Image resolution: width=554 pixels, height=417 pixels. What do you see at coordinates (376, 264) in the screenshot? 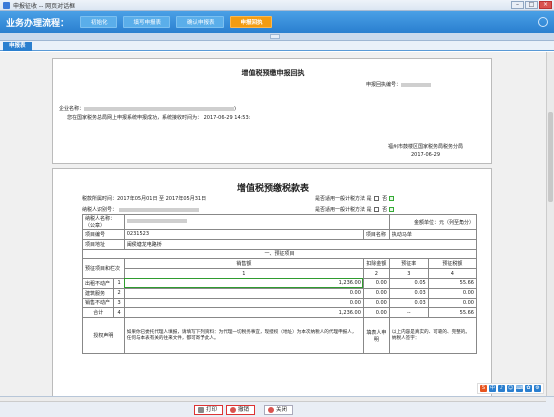
I see `col-deduct: 扣除金额` at bounding box center [376, 264].